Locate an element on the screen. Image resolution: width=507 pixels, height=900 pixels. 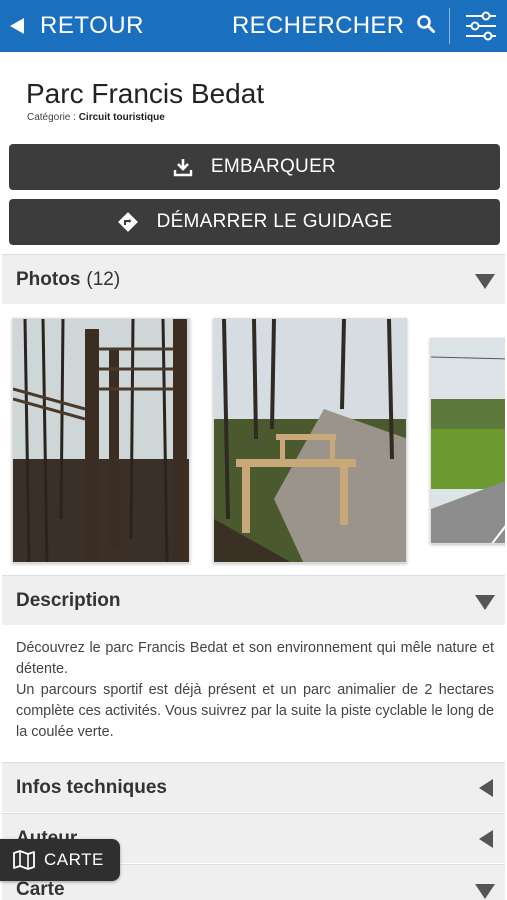
search-label: RECHERCHER is located at coordinates (318, 25).